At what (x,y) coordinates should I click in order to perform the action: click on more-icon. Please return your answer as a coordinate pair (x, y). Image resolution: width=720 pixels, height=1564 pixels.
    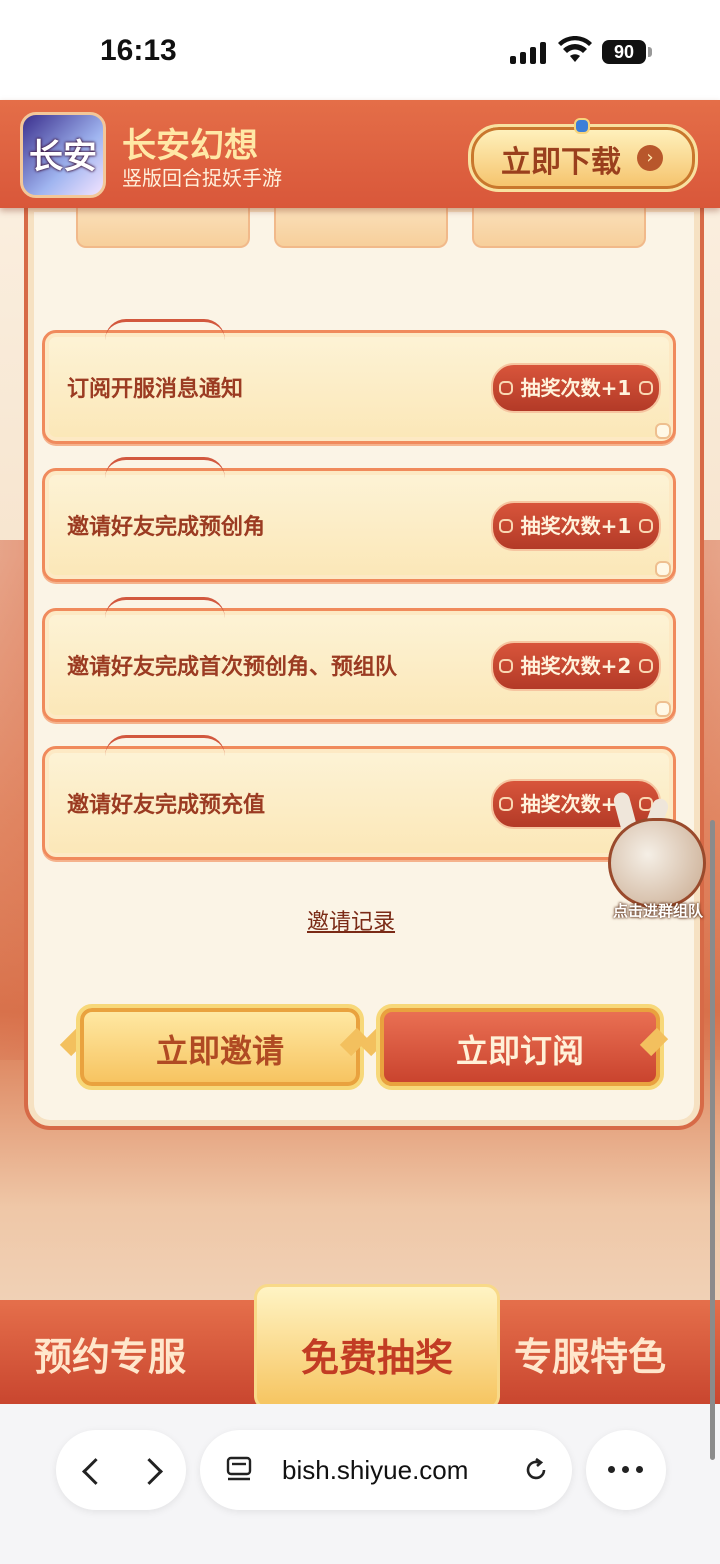
    Looking at the image, I should click on (626, 1470).